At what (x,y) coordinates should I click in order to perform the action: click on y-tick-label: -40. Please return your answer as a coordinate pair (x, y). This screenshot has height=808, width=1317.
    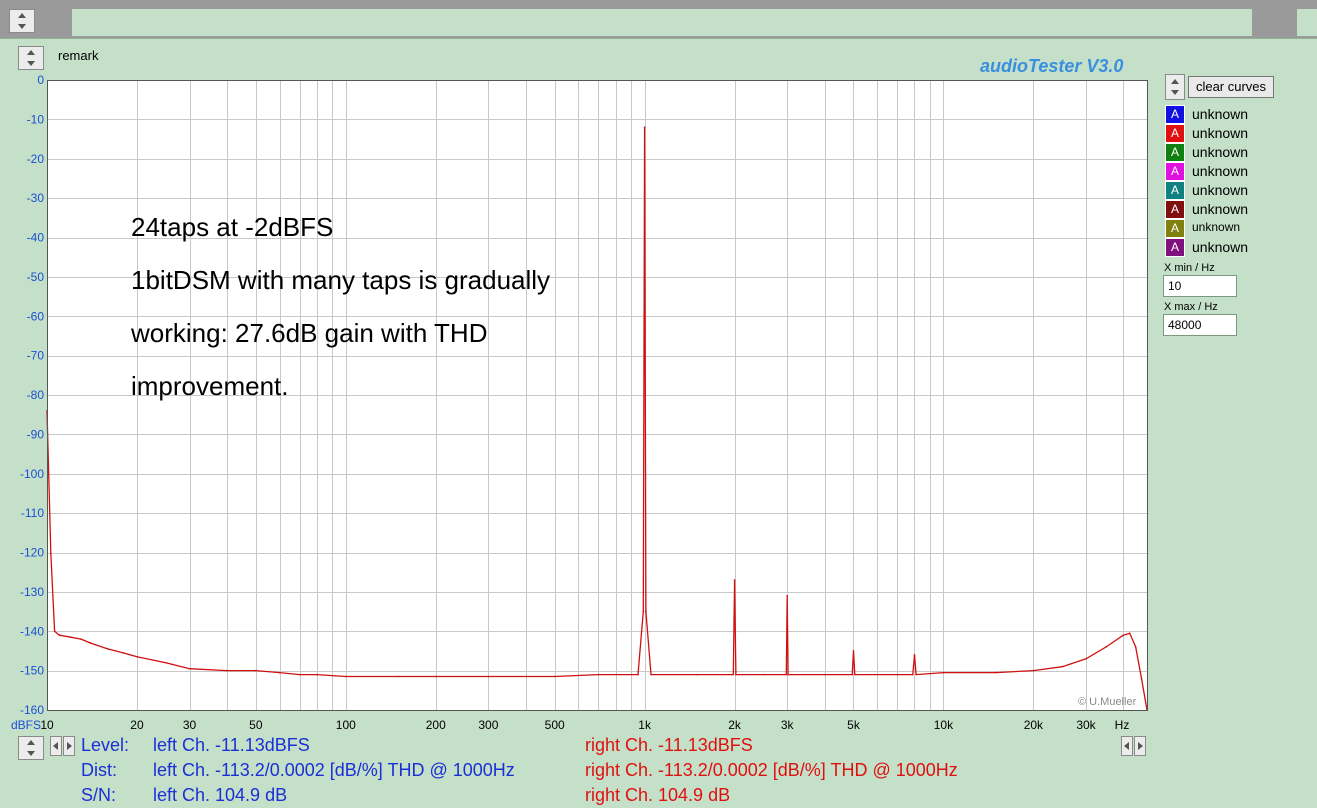
    Looking at the image, I should click on (36, 238).